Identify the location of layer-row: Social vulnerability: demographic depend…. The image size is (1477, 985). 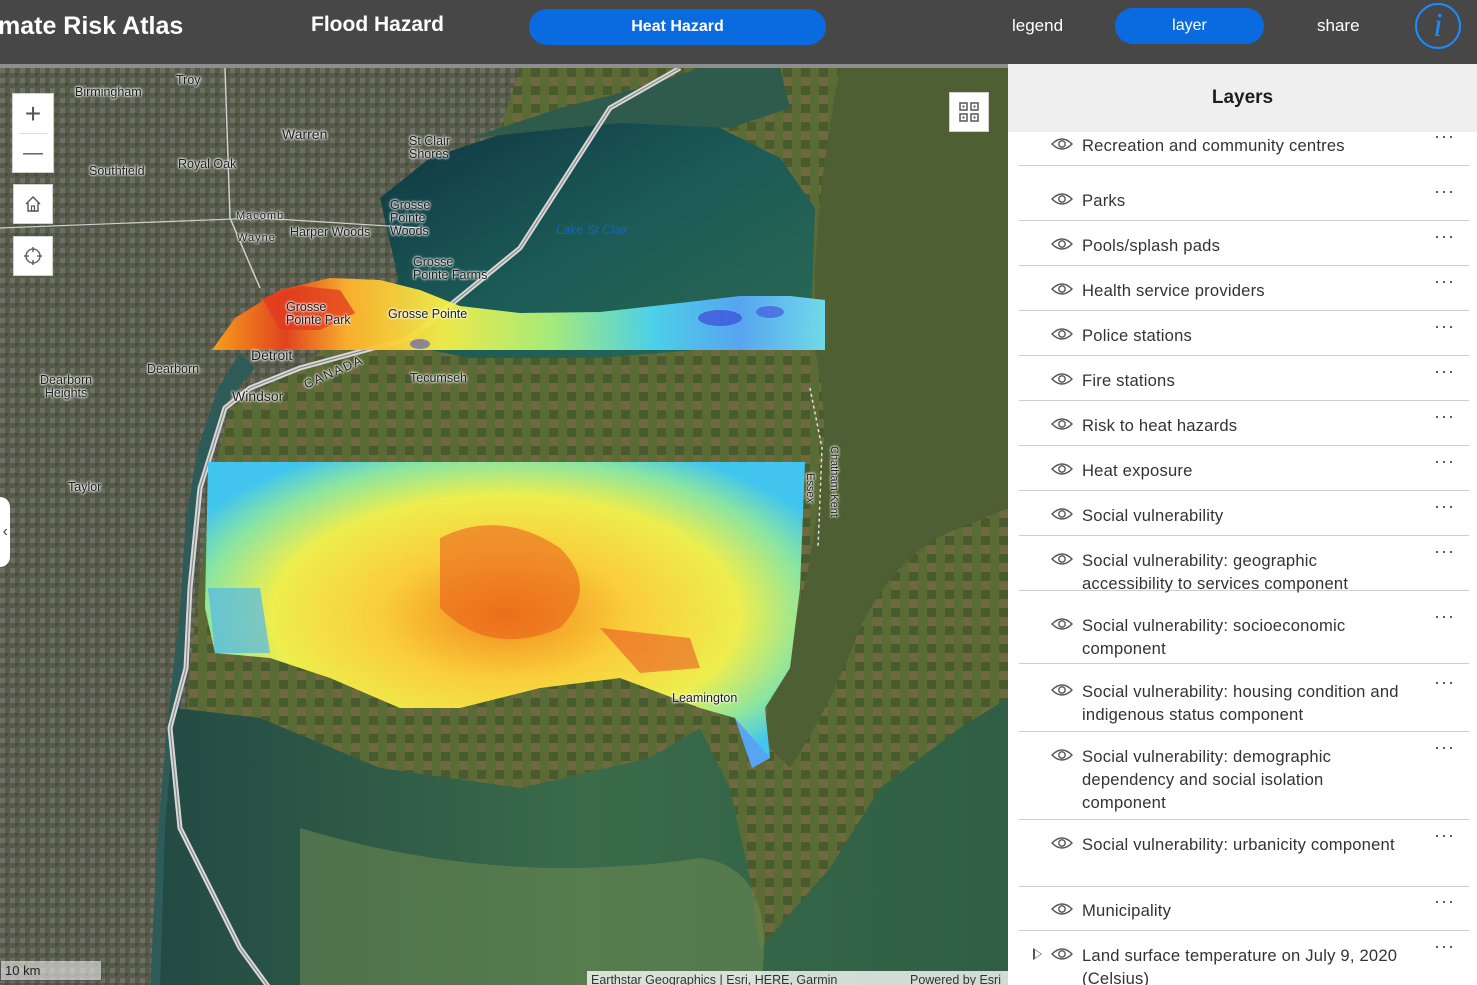
(1244, 776).